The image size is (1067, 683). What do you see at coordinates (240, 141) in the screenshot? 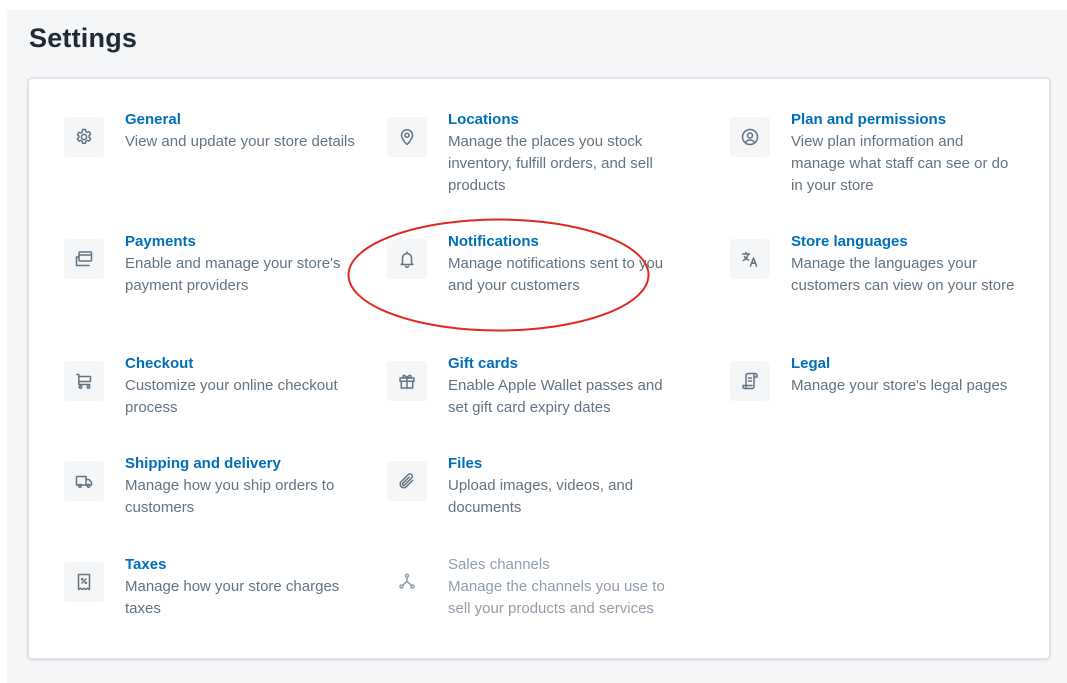
I see `settings-item-description: View and update your store details` at bounding box center [240, 141].